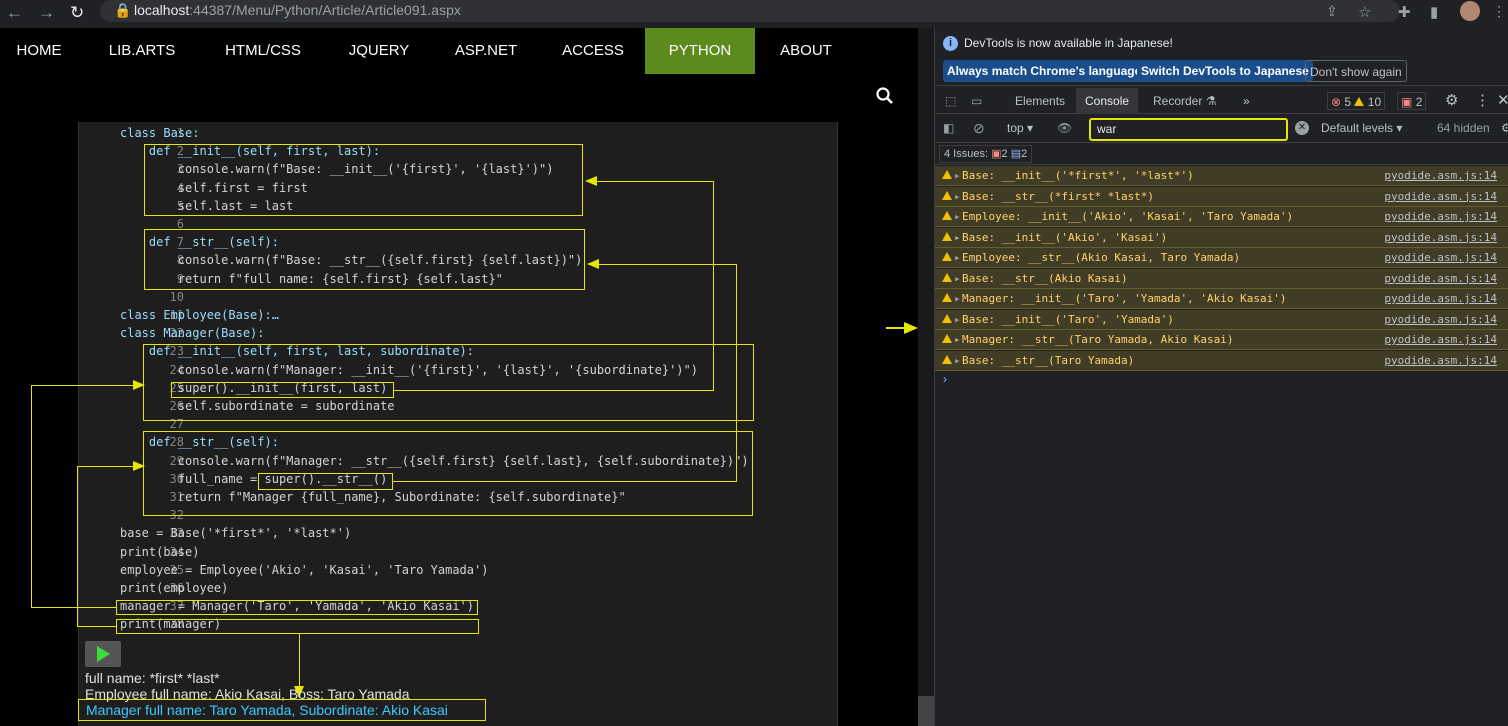 The image size is (1508, 726). I want to click on console-message-text: ▸ Base: __init__('Taro', 'Yamada'), so click(1064, 320).